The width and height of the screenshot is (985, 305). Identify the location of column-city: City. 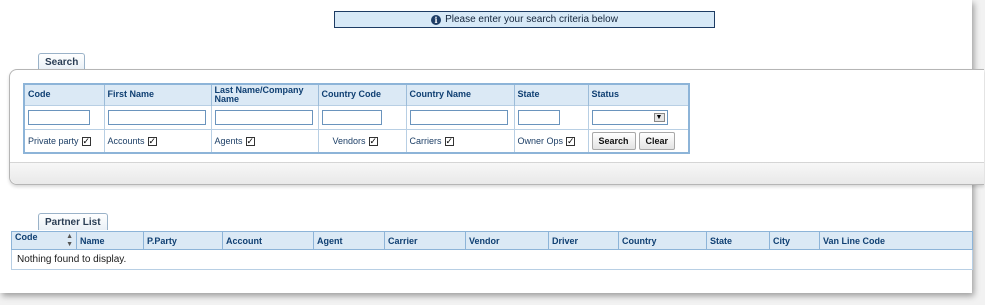
(794, 240).